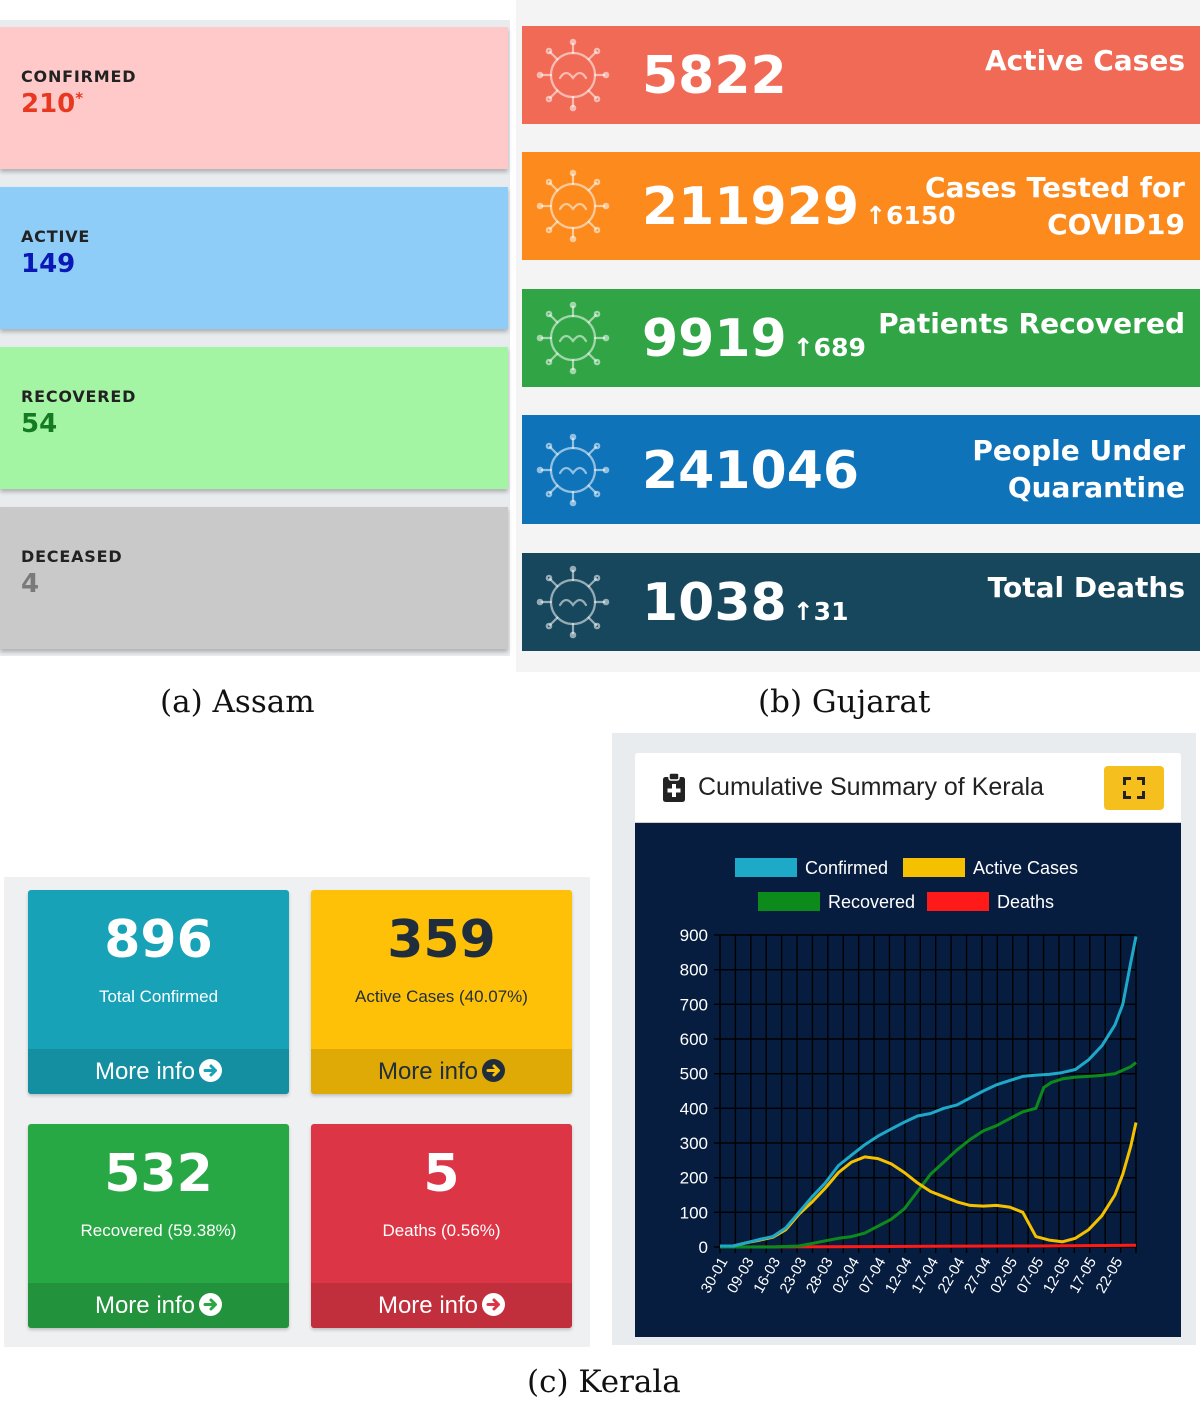 This screenshot has width=1200, height=1402. Describe the element at coordinates (79, 98) in the screenshot. I see `asterisk-icon: *` at that location.